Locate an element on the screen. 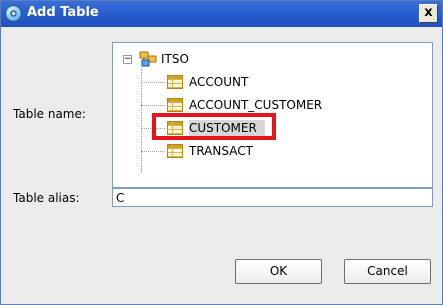 The image size is (443, 305). tree-item-label: ACCOUNT_CUSTOMER is located at coordinates (256, 105).